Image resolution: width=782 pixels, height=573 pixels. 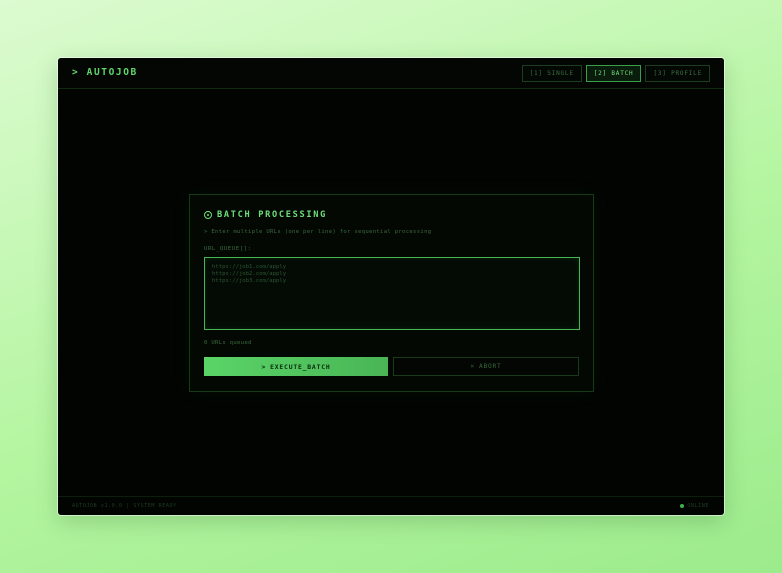 I want to click on url-queue-box, so click(x=392, y=293).